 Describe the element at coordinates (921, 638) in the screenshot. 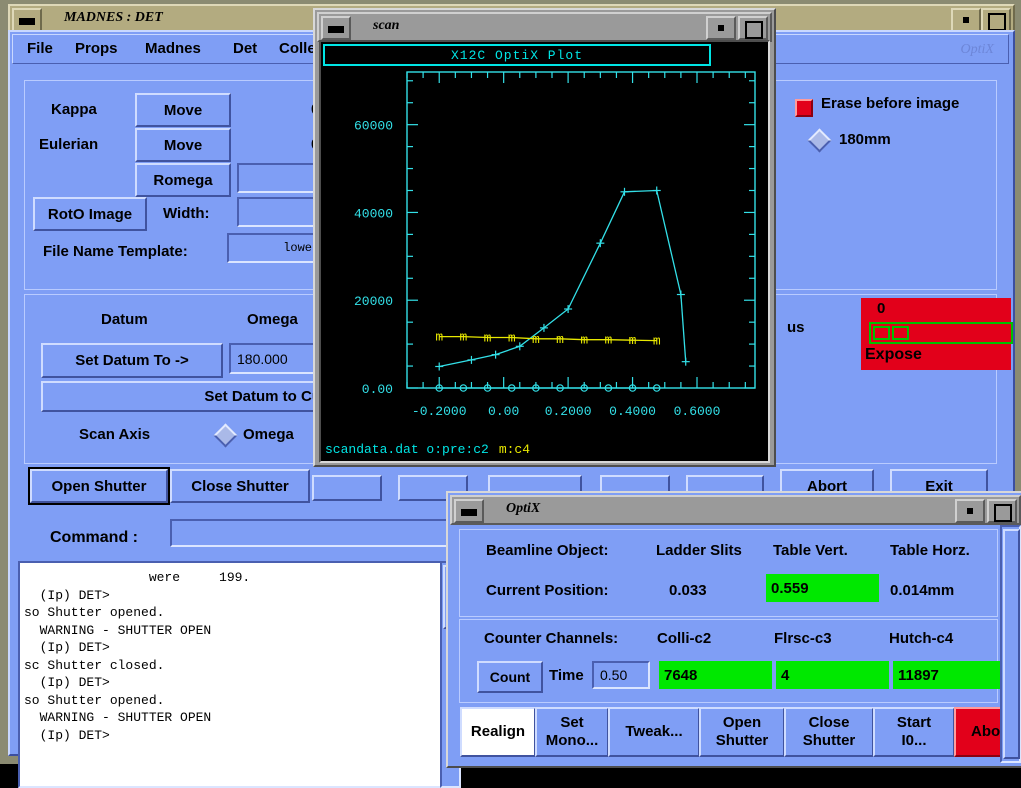

I see `counter-col-hutch: Hutch-c4` at that location.